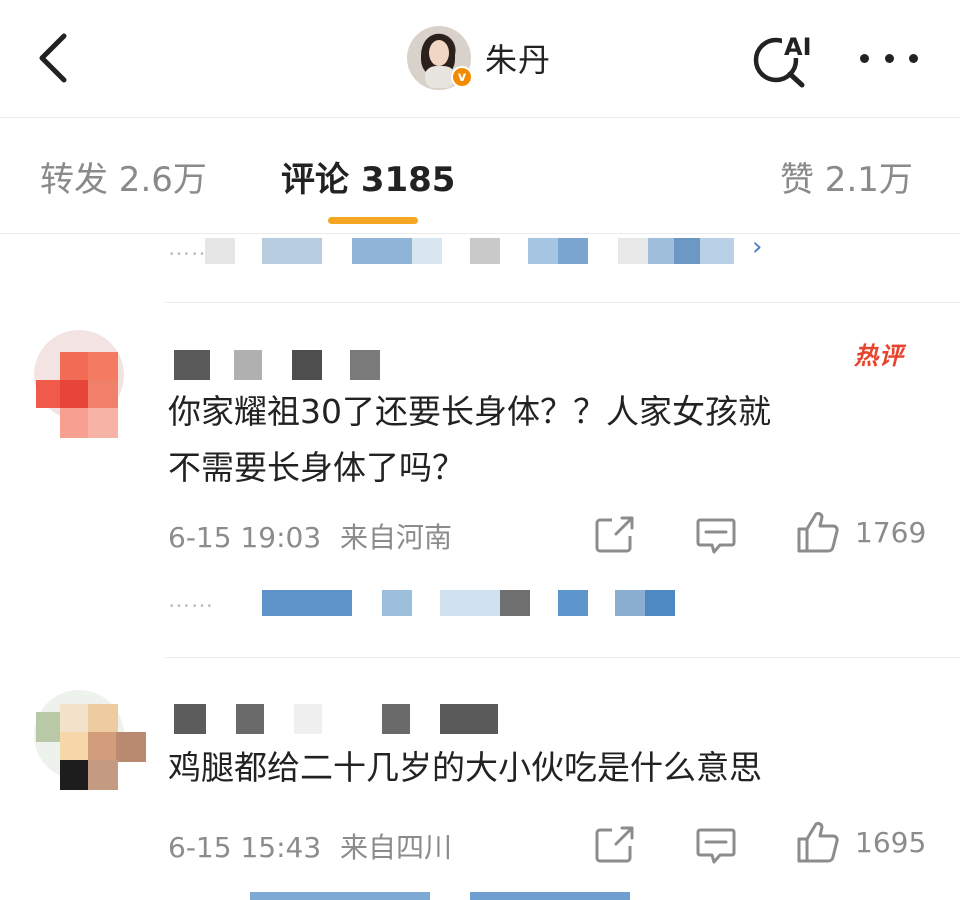  What do you see at coordinates (245, 537) in the screenshot?
I see `comment-time: 6-15 19:03` at bounding box center [245, 537].